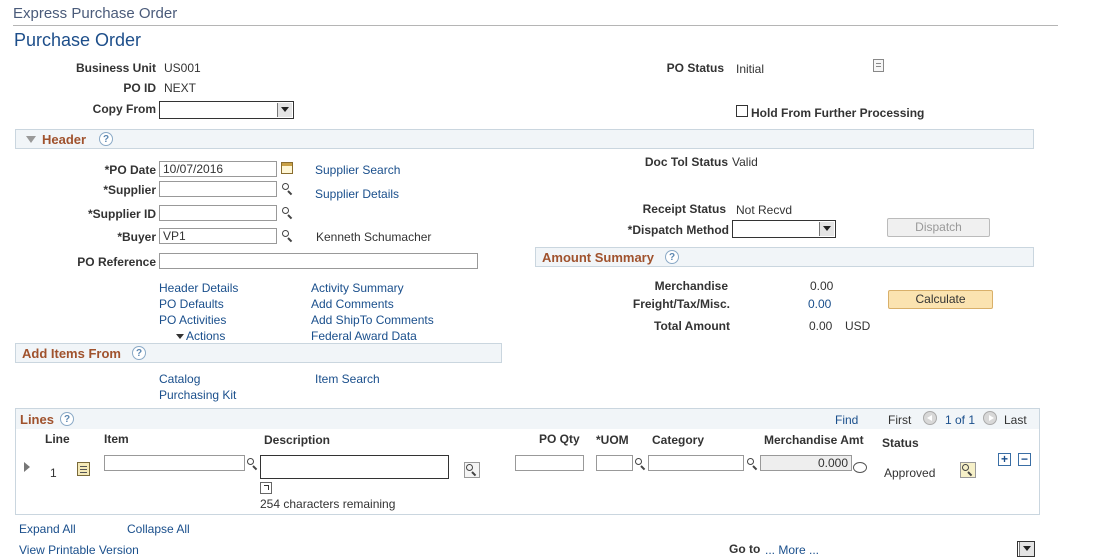  I want to click on line-number: 1, so click(53, 473).